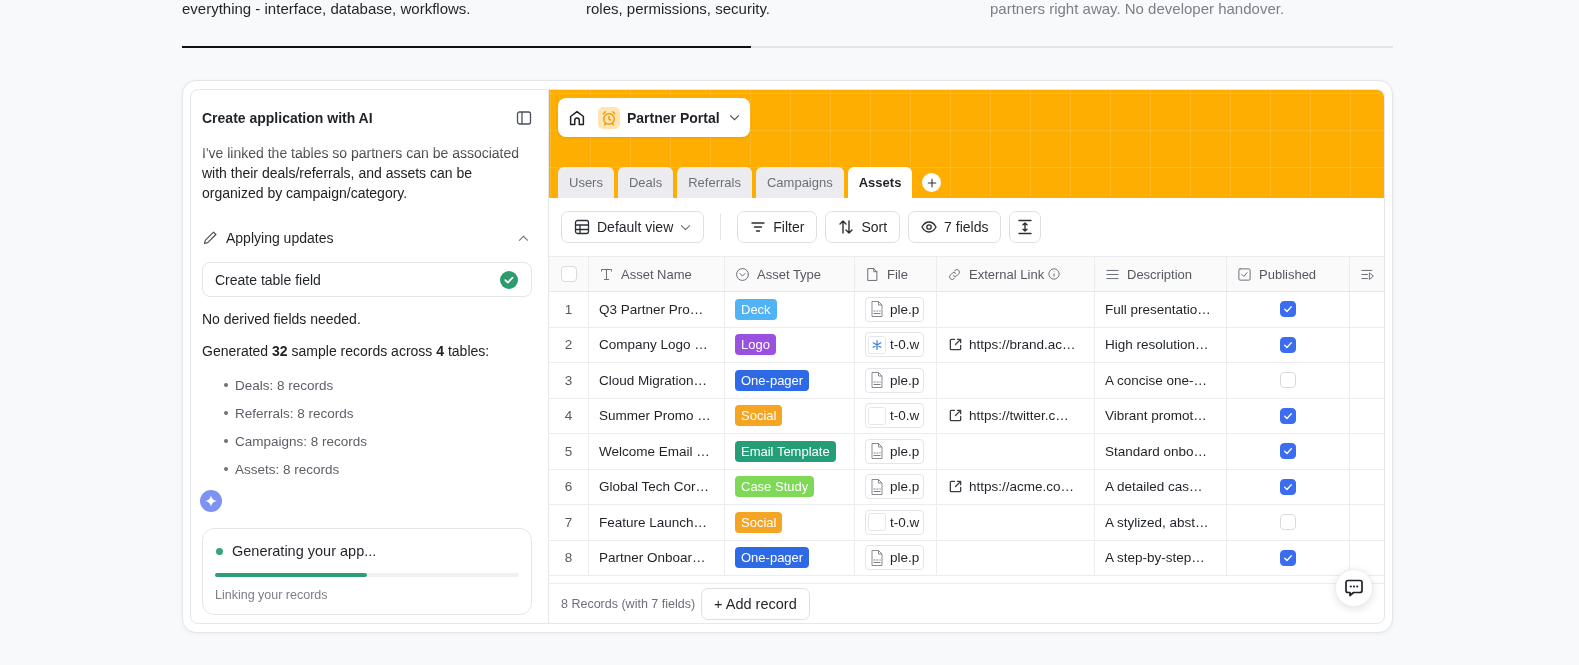 The width and height of the screenshot is (1579, 665). Describe the element at coordinates (523, 238) in the screenshot. I see `chevron-up-icon` at that location.